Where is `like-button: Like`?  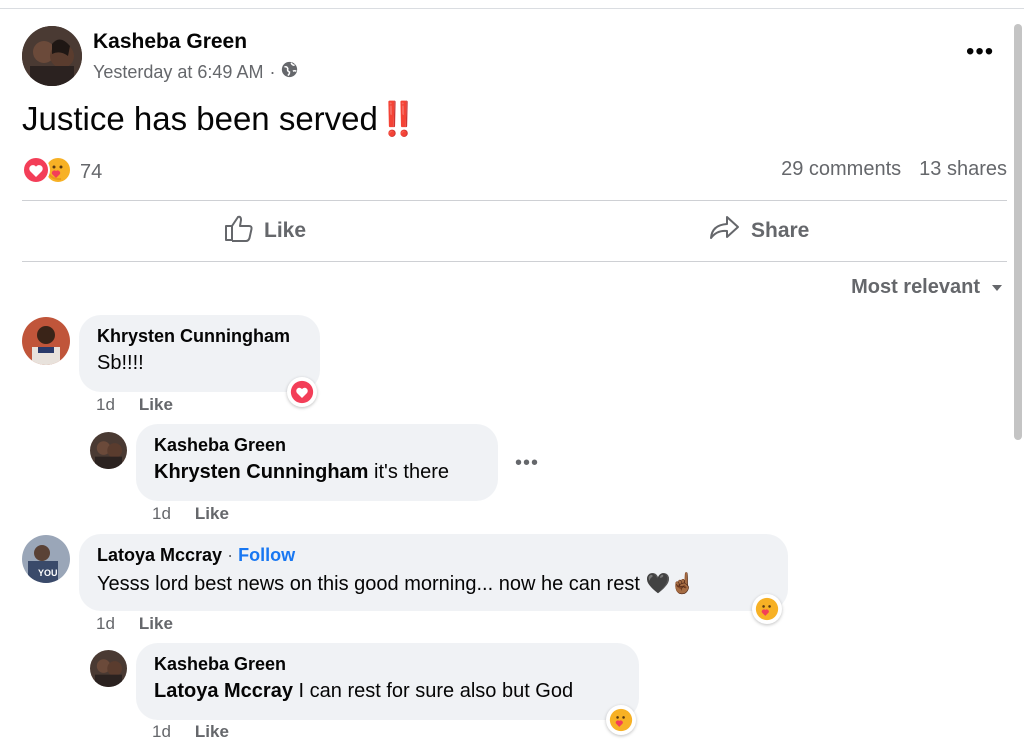
like-button: Like is located at coordinates (265, 231).